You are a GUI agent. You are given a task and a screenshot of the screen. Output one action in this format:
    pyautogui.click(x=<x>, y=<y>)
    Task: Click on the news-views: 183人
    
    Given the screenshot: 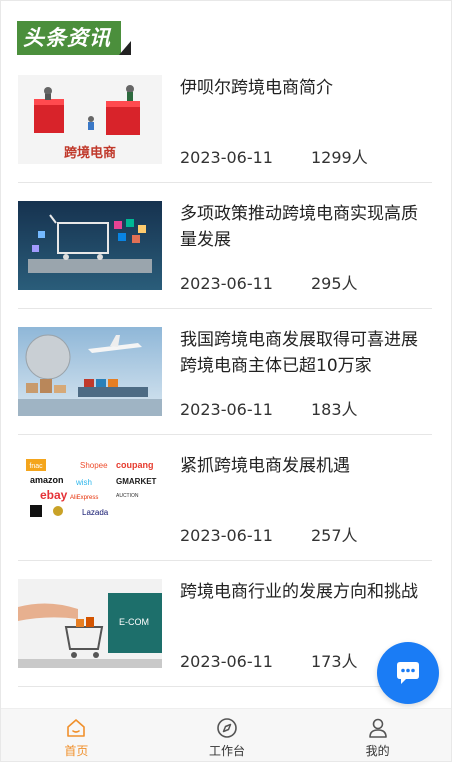 What is the action you would take?
    pyautogui.click(x=334, y=409)
    